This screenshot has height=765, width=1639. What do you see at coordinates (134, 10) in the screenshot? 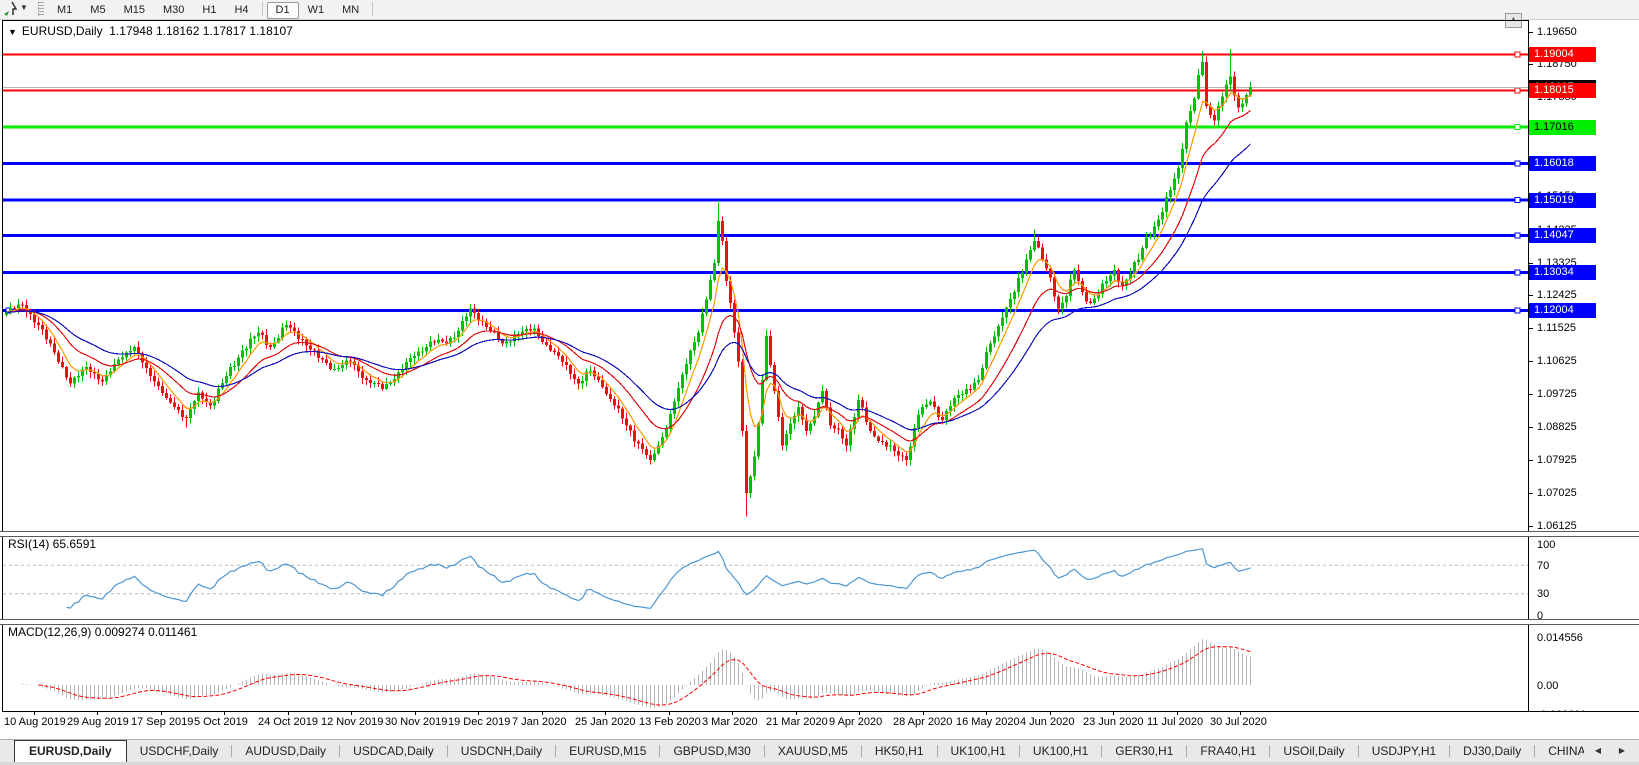
I see `timeframe-button-M15: M15` at bounding box center [134, 10].